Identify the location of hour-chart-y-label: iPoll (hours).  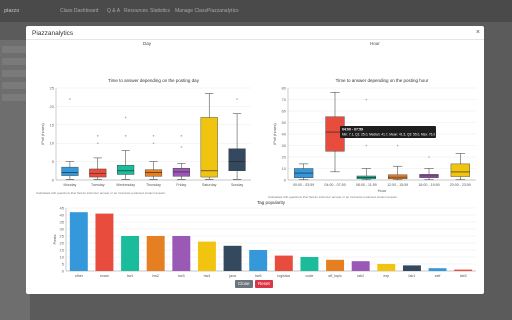
(274, 134).